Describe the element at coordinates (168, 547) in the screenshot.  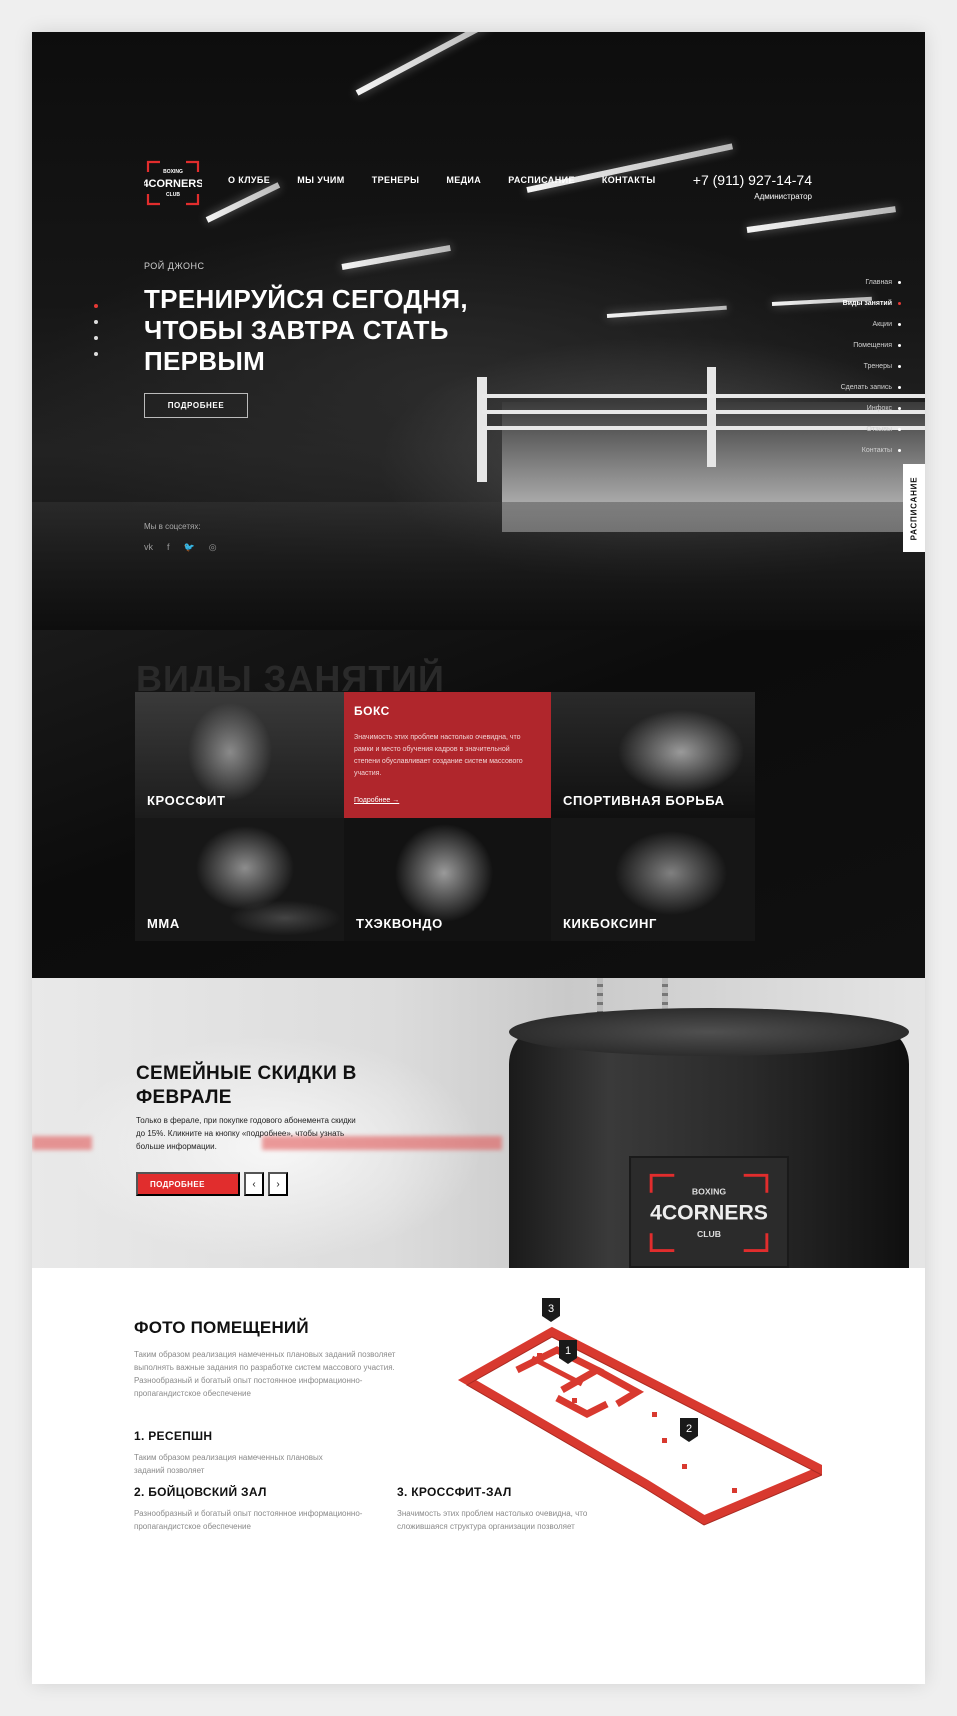
I see `facebook-icon: f` at that location.